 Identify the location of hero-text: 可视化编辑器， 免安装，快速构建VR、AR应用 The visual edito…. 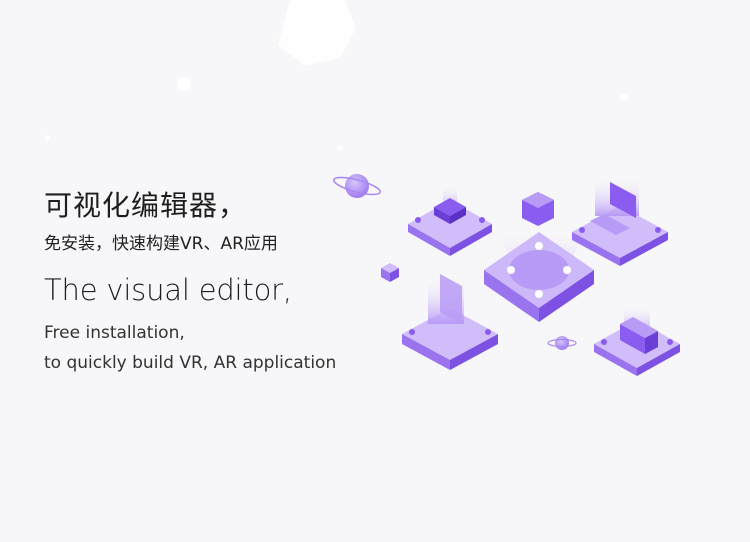
(190, 282).